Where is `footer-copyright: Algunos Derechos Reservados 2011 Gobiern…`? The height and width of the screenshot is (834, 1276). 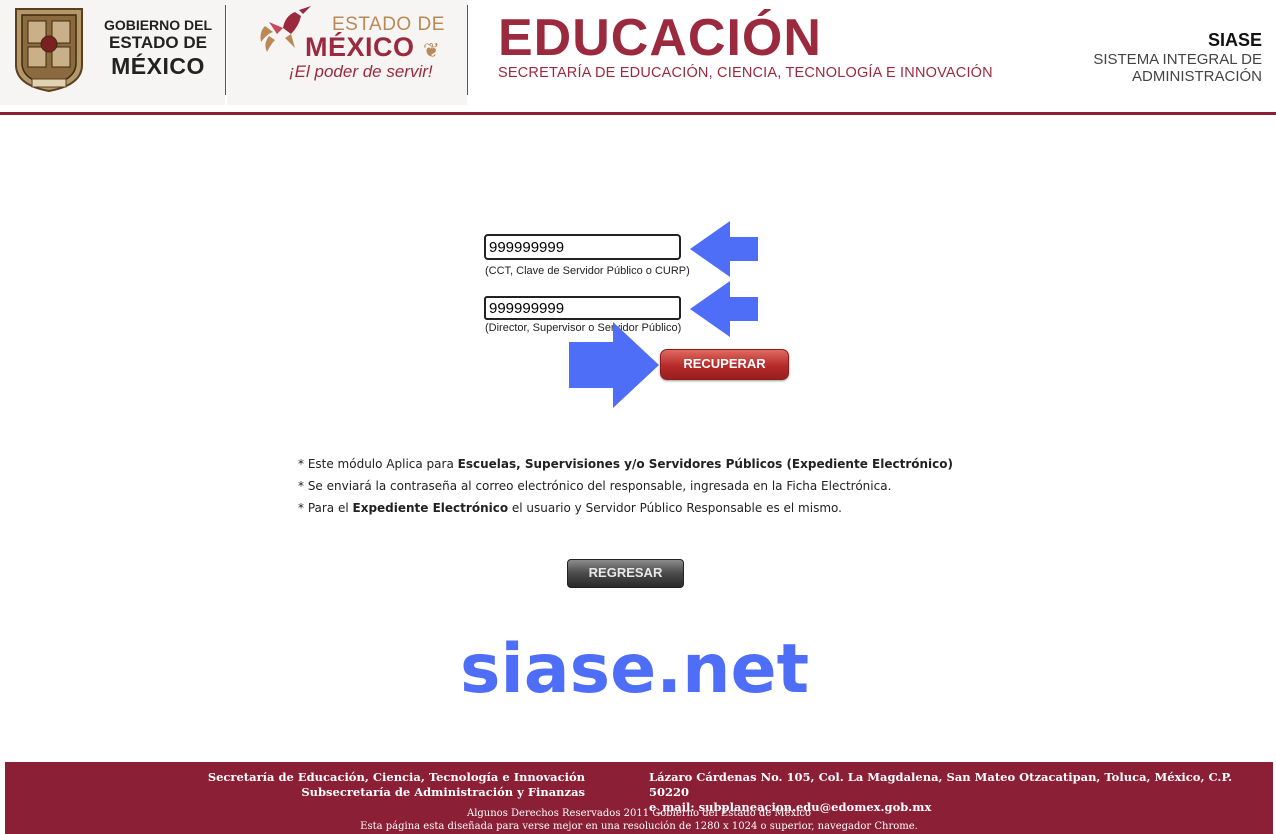
footer-copyright: Algunos Derechos Reservados 2011 Gobiern… is located at coordinates (639, 813).